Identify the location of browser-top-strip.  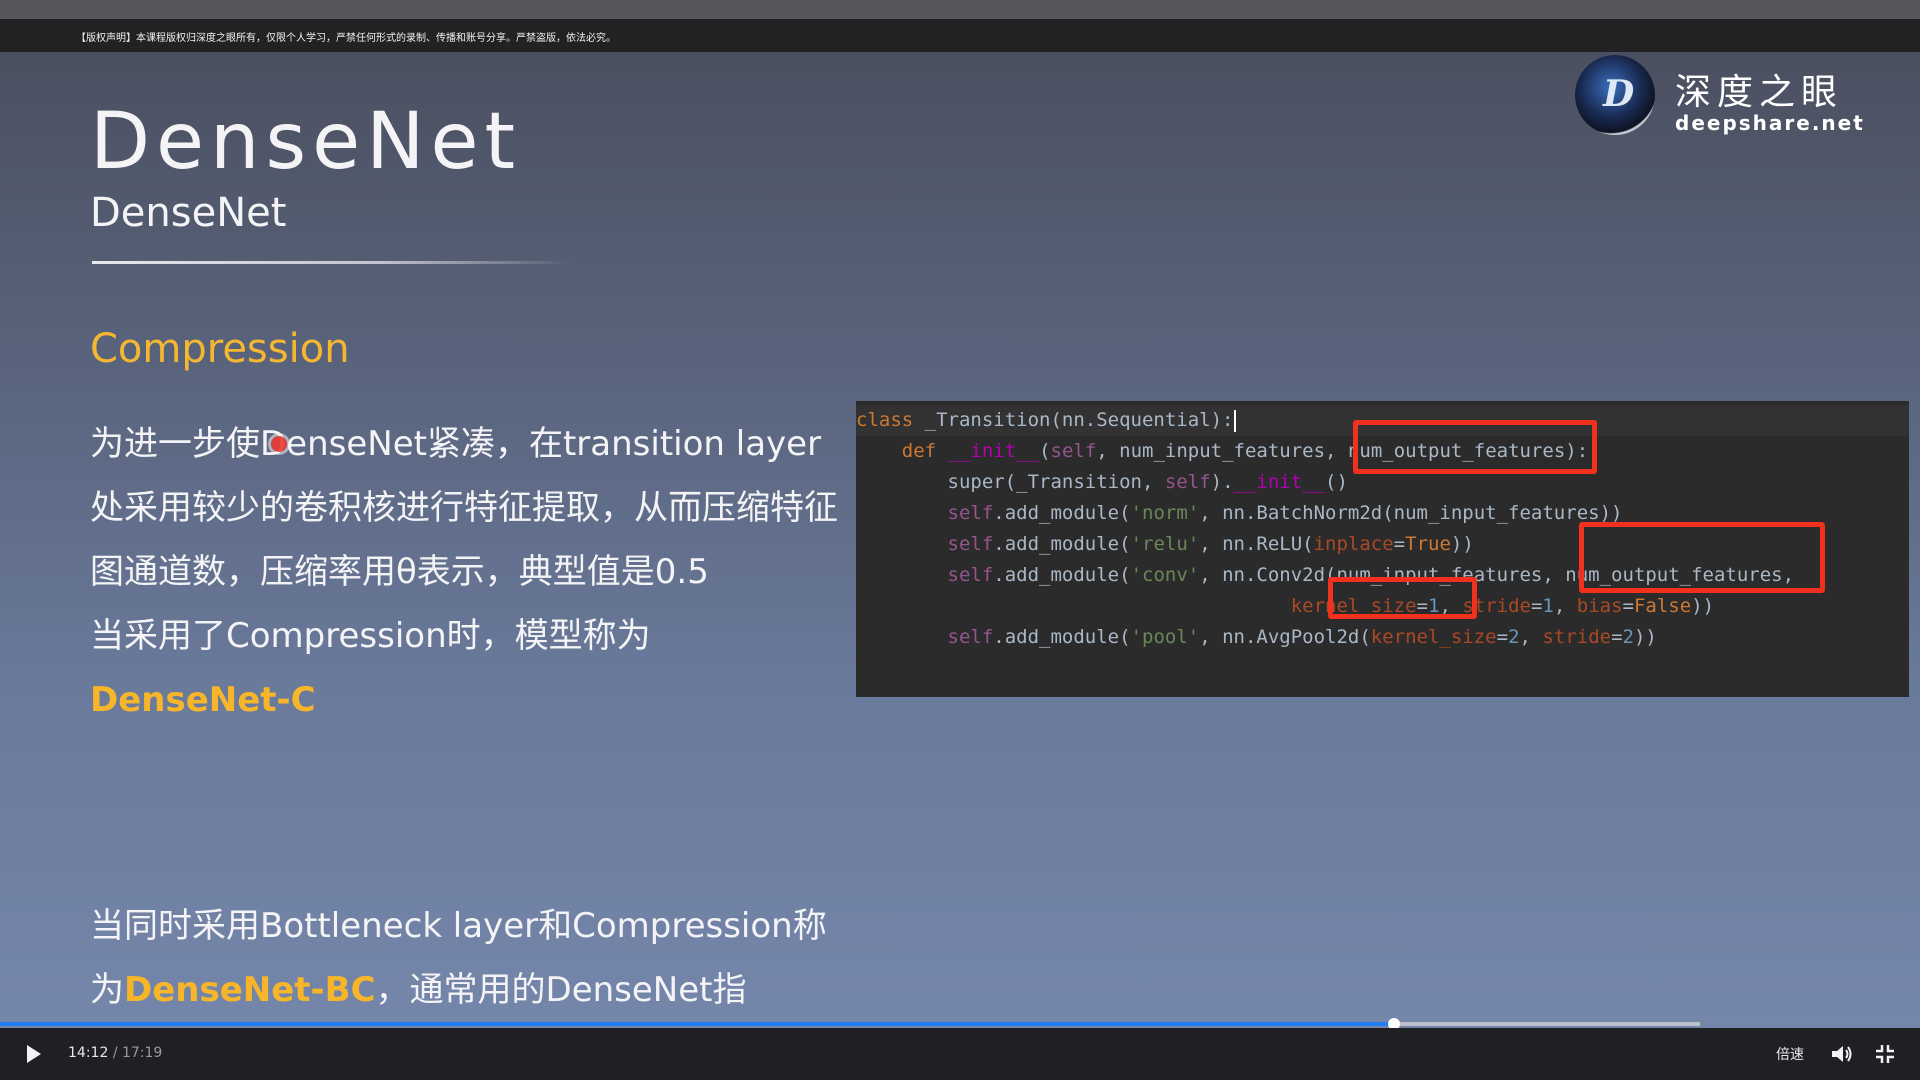
(960, 9).